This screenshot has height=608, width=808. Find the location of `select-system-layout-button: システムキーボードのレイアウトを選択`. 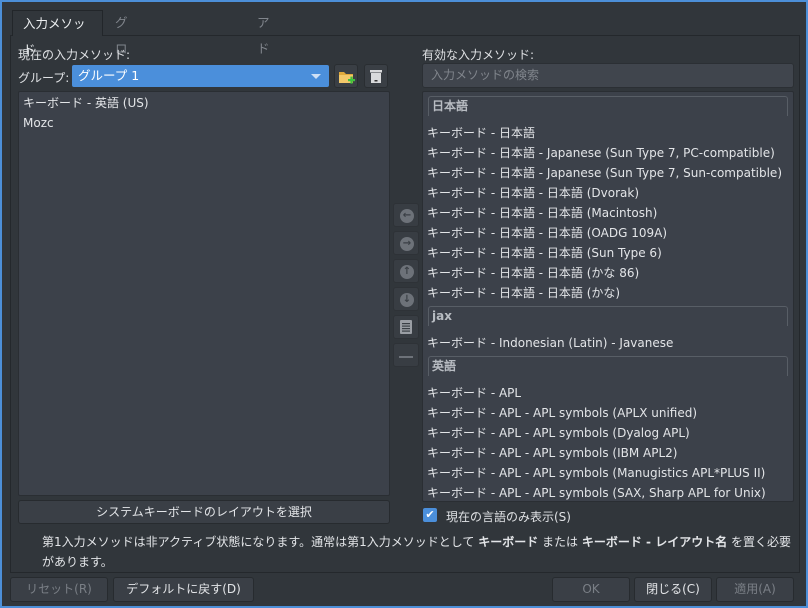

select-system-layout-button: システムキーボードのレイアウトを選択 is located at coordinates (204, 512).